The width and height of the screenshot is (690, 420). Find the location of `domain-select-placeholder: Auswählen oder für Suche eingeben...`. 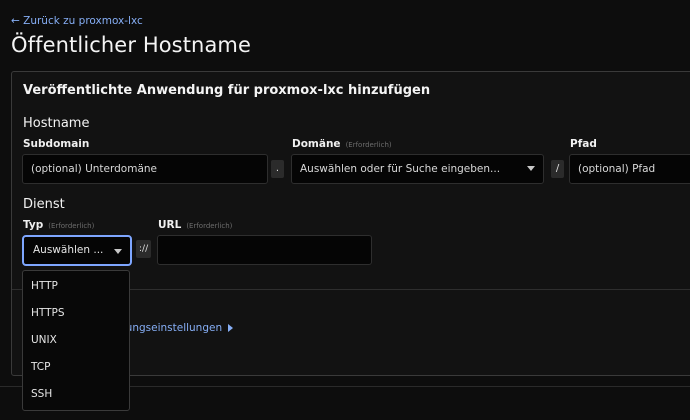

domain-select-placeholder: Auswählen oder für Suche eingeben... is located at coordinates (400, 169).